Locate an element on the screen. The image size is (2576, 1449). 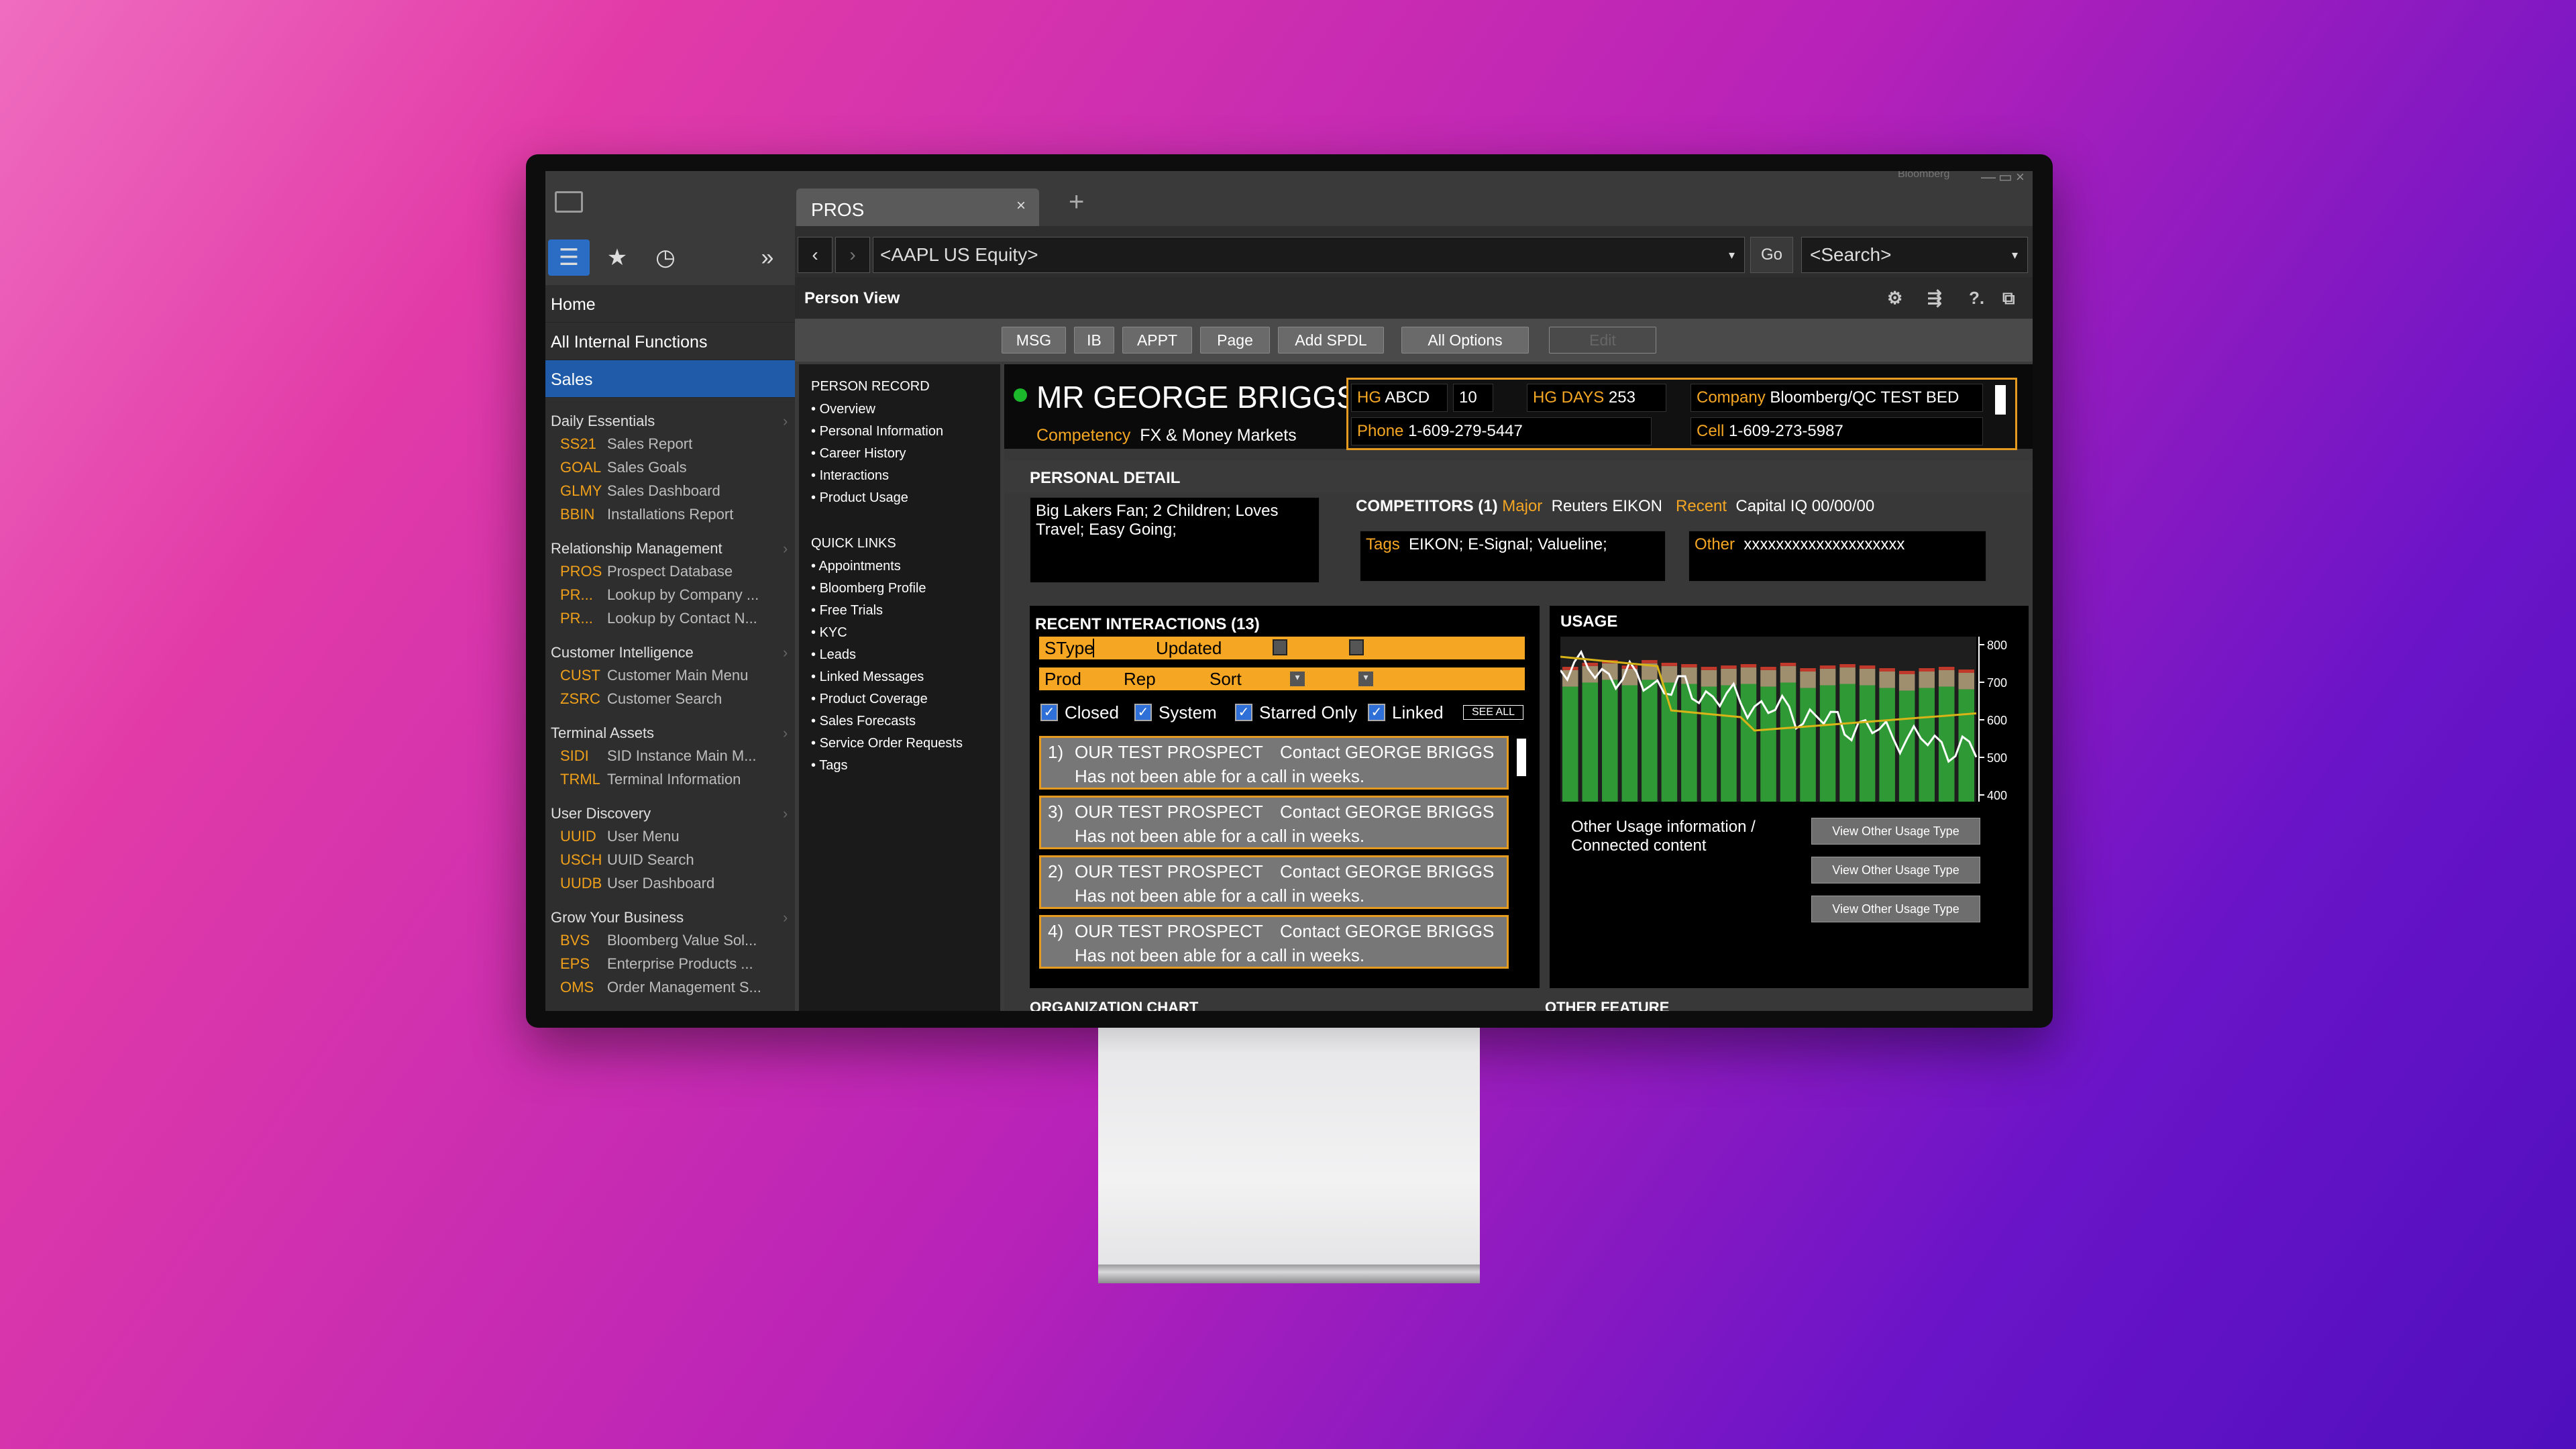
see-all-button: SEE ALL is located at coordinates (1493, 712).